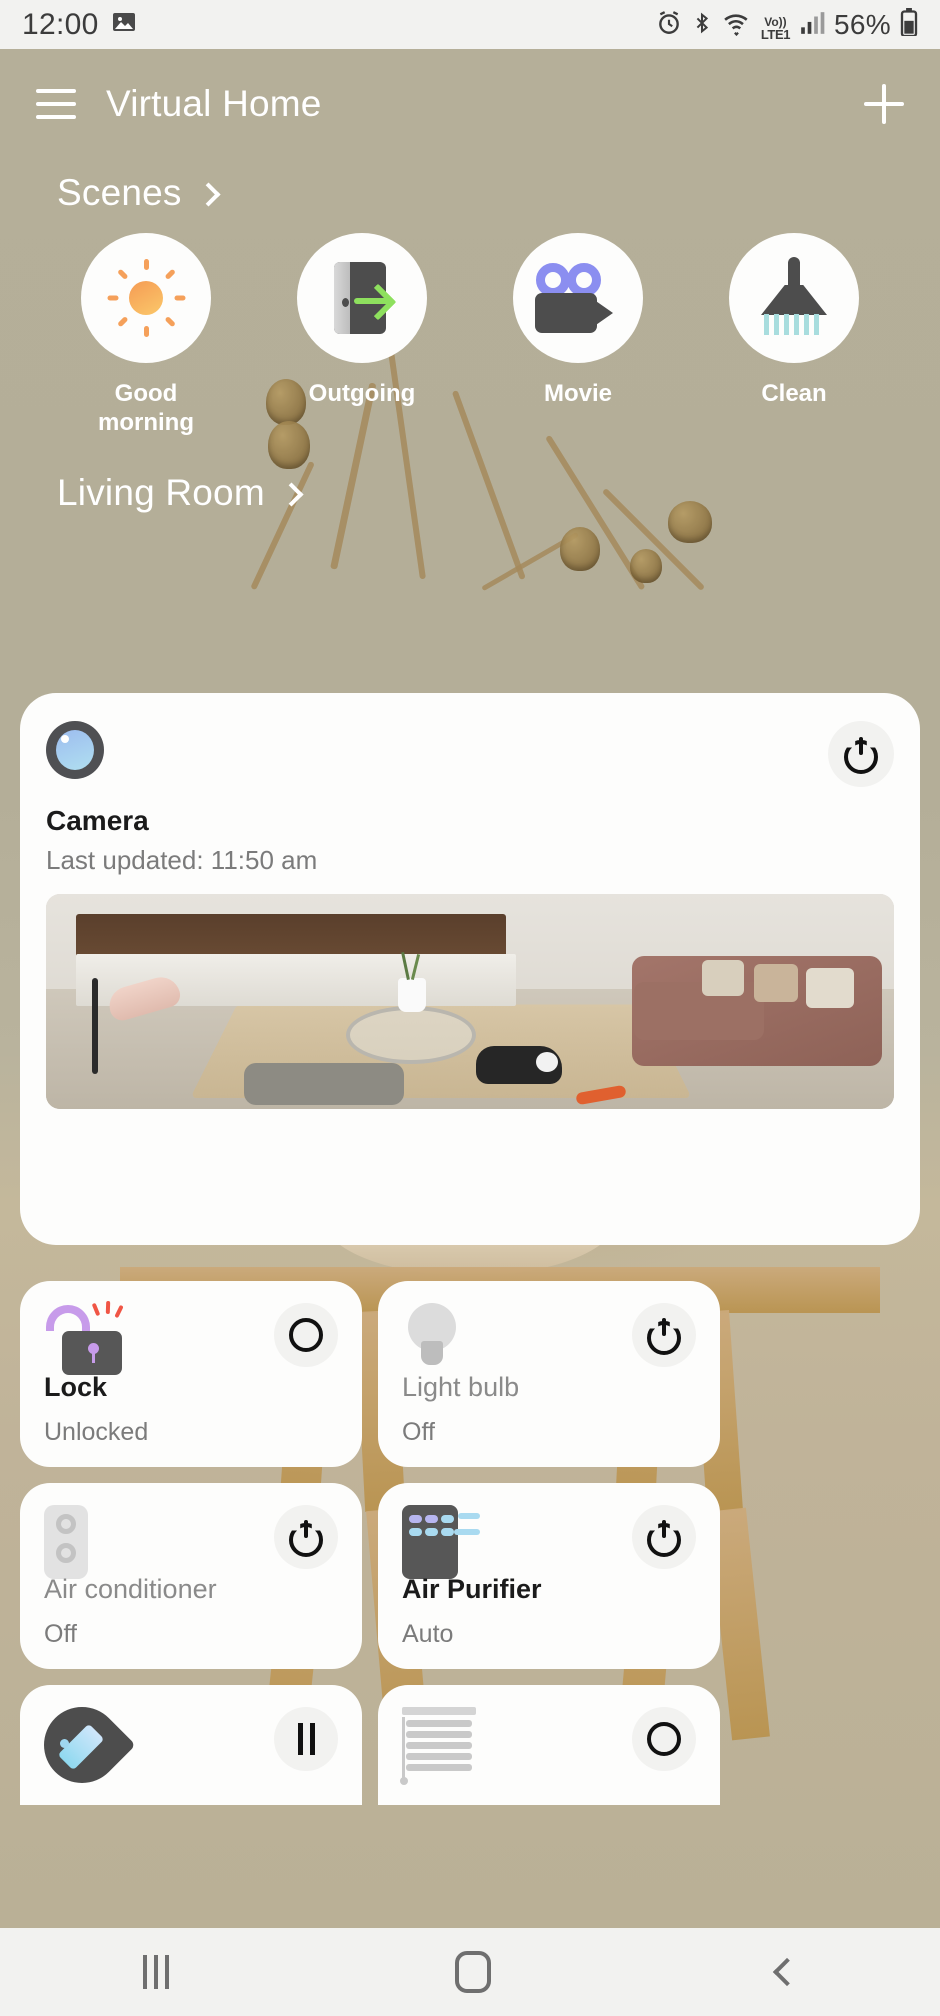 This screenshot has height=2016, width=940. I want to click on app-header: Virtual Home, so click(470, 104).